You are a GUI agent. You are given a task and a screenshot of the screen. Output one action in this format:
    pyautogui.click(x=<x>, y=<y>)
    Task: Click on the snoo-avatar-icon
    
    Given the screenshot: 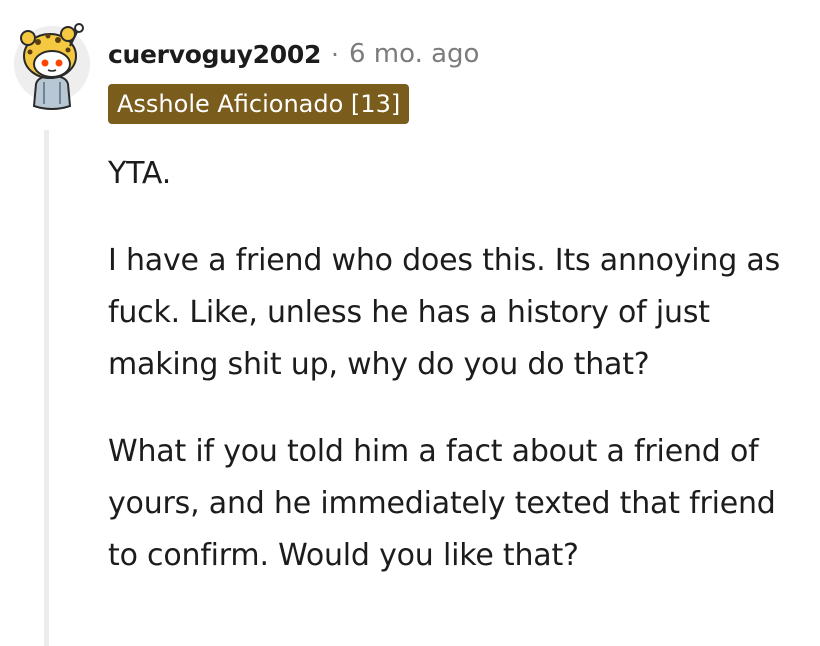 What is the action you would take?
    pyautogui.click(x=52, y=66)
    